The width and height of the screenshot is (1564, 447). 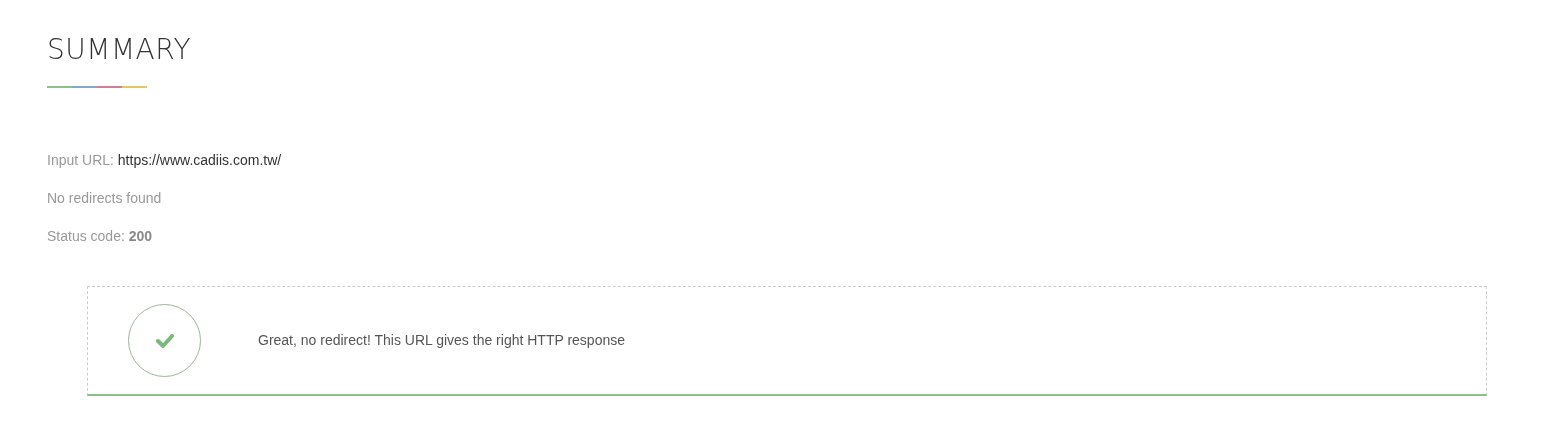 What do you see at coordinates (105, 198) in the screenshot?
I see `redirect-note: No redirects found` at bounding box center [105, 198].